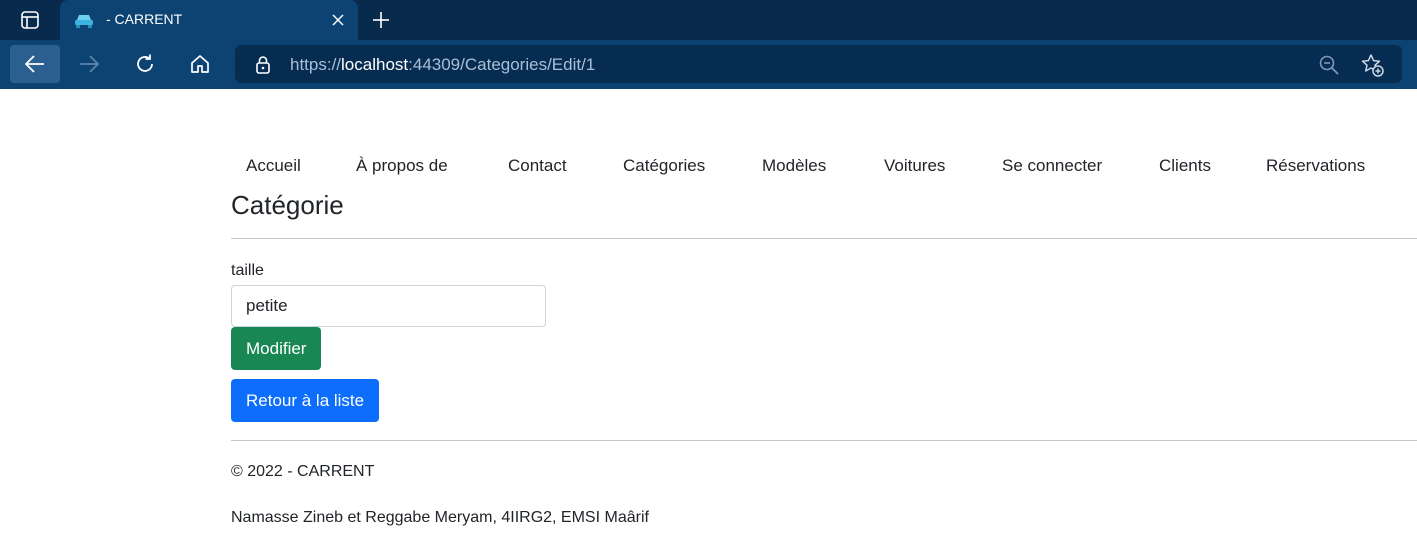 Image resolution: width=1417 pixels, height=550 pixels. I want to click on nav-link-a-propos: À propos de, so click(402, 166).